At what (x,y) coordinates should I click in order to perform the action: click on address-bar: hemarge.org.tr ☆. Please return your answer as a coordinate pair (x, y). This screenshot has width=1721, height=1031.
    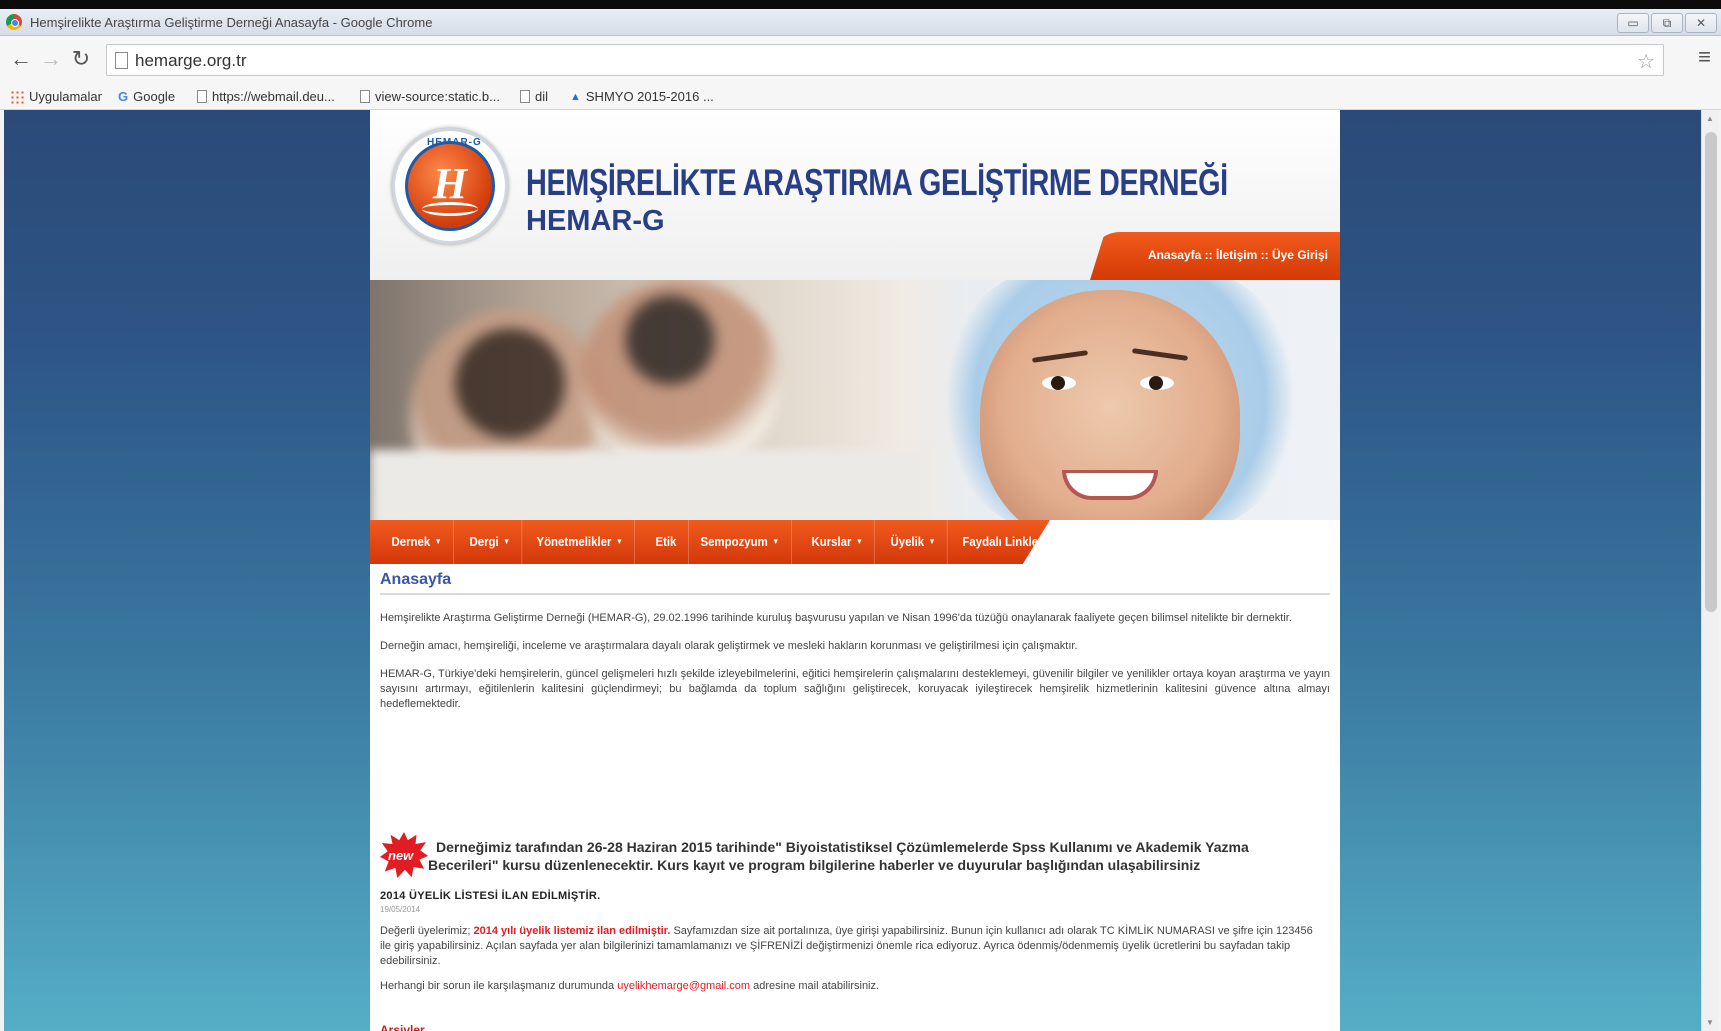
    Looking at the image, I should click on (885, 60).